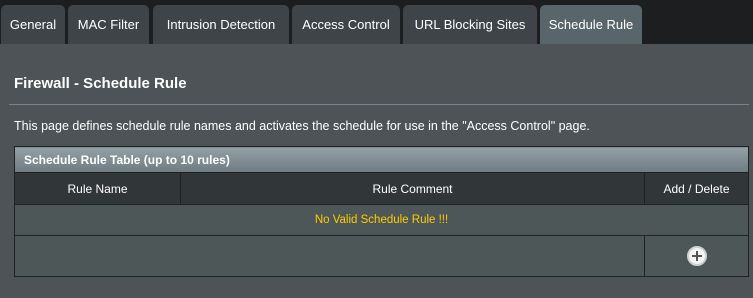 This screenshot has height=298, width=753. What do you see at coordinates (329, 256) in the screenshot?
I see `new-rule-input-cell` at bounding box center [329, 256].